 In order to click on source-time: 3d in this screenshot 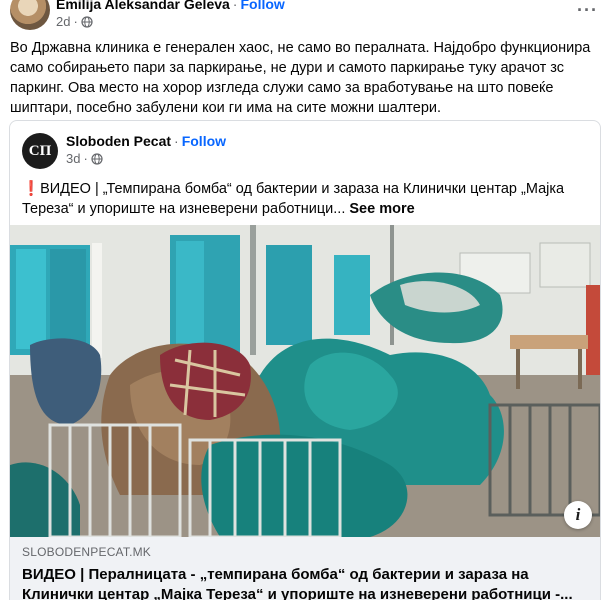, I will do `click(73, 158)`.